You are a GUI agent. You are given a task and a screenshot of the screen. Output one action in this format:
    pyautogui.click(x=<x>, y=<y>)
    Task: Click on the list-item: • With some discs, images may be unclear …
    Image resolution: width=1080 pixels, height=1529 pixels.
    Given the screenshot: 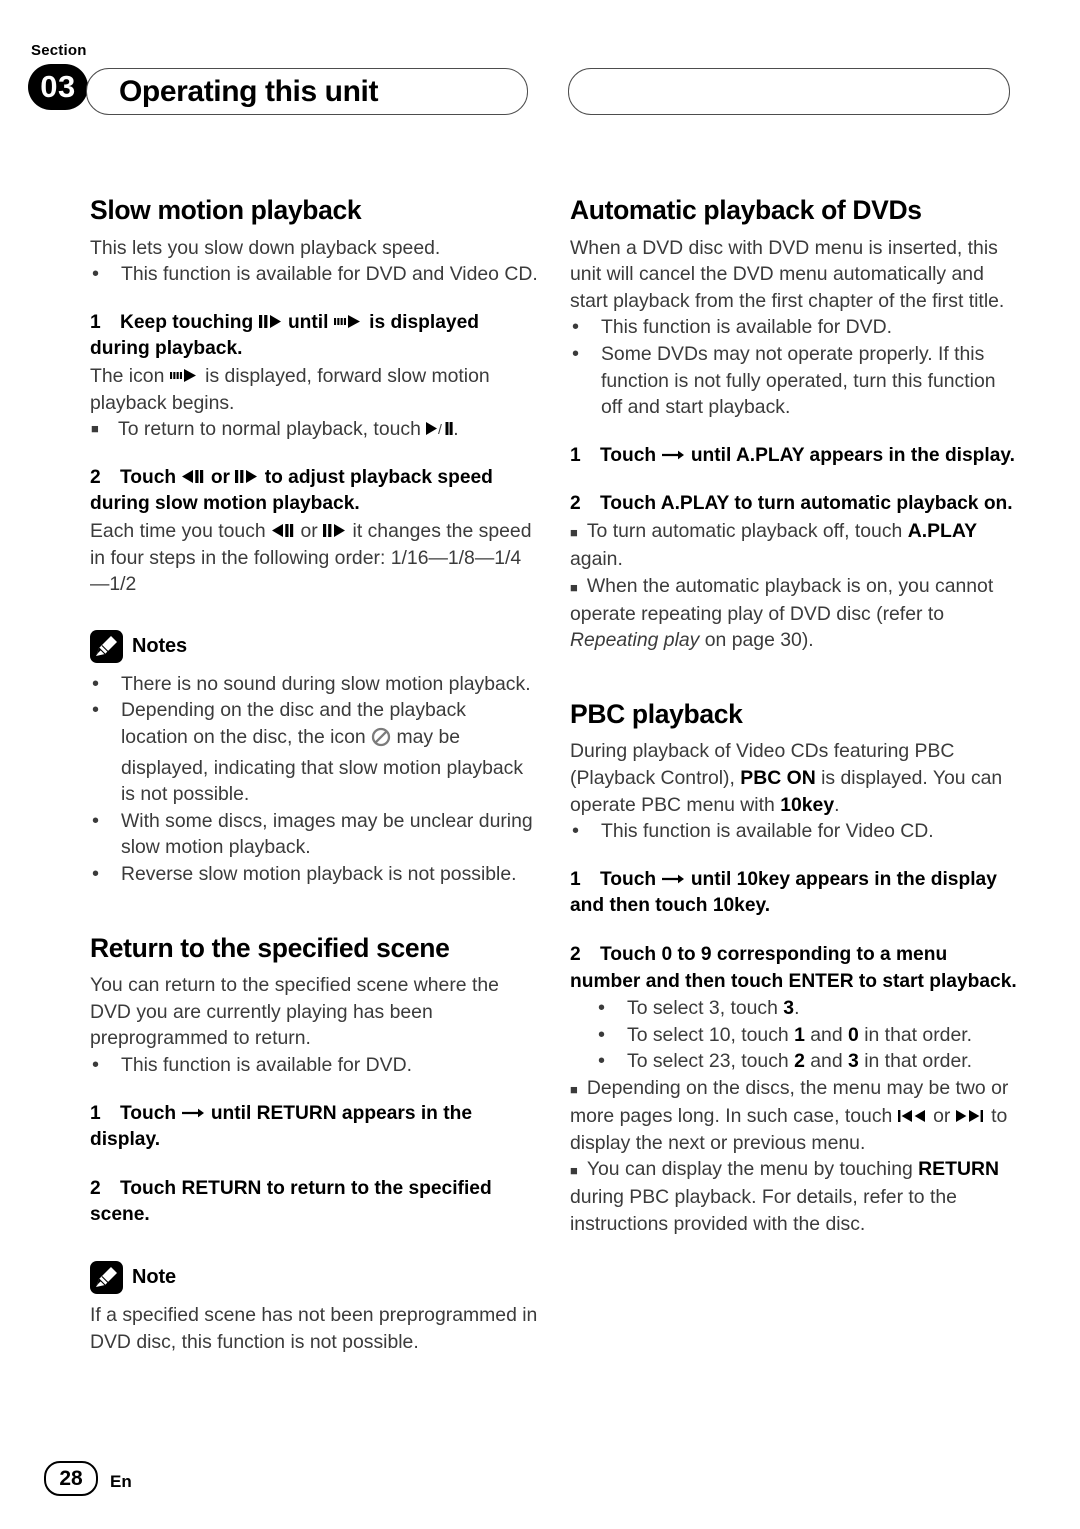 What is the action you would take?
    pyautogui.click(x=312, y=834)
    